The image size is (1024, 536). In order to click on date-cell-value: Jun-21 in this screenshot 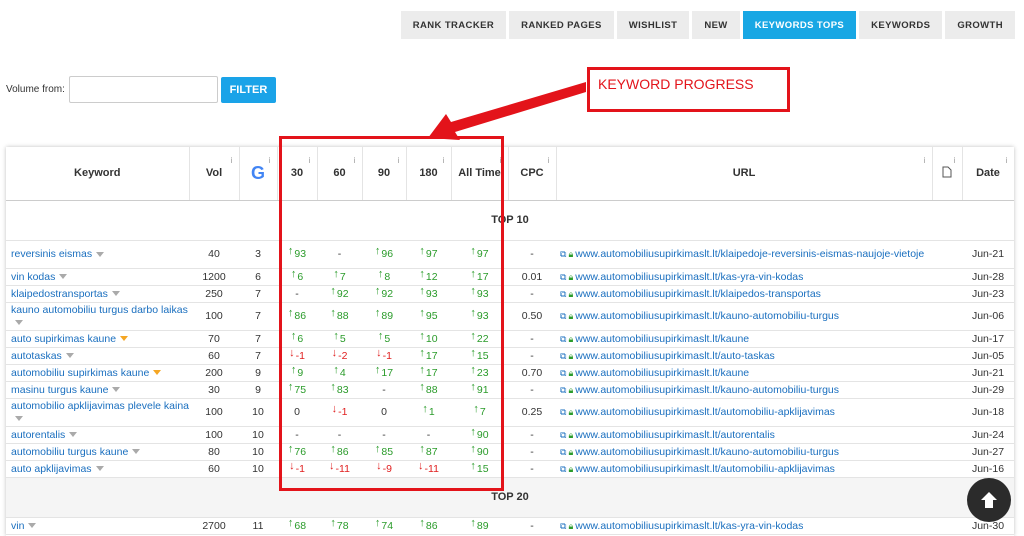, I will do `click(988, 372)`.